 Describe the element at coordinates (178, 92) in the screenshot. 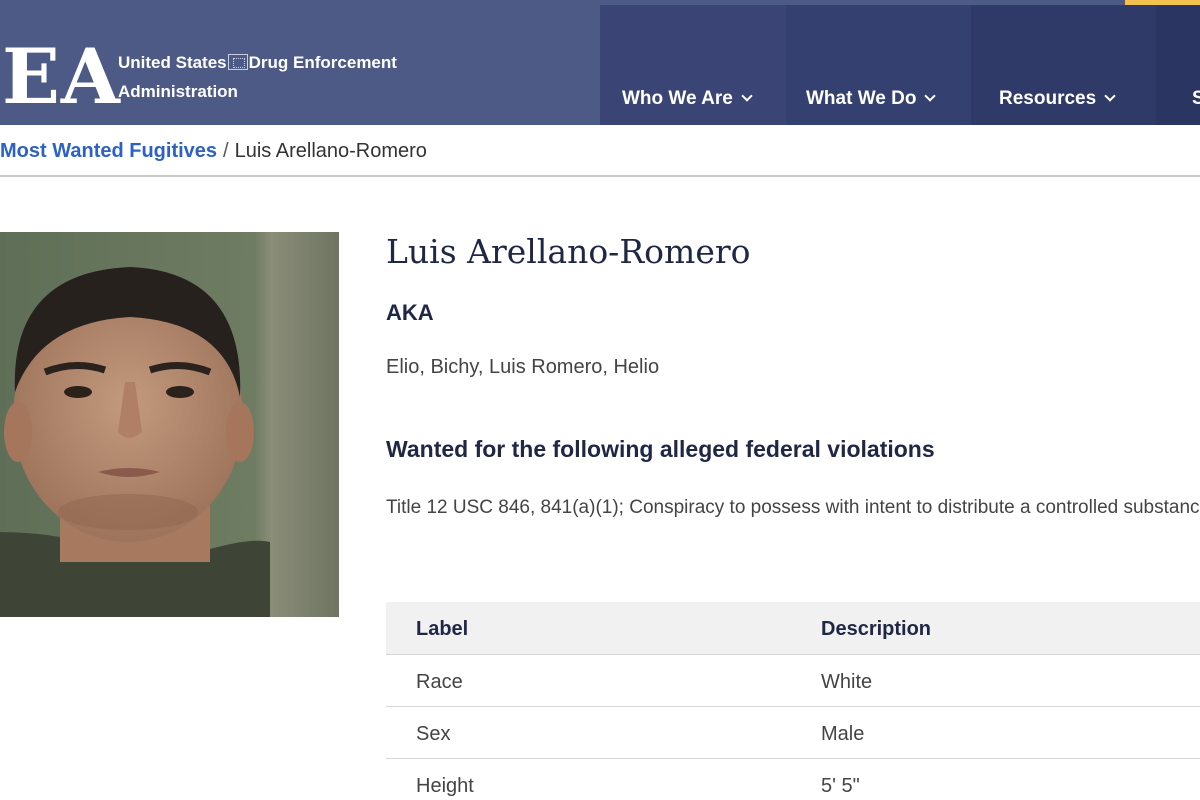

I see `agency-name-line2: Administration` at that location.